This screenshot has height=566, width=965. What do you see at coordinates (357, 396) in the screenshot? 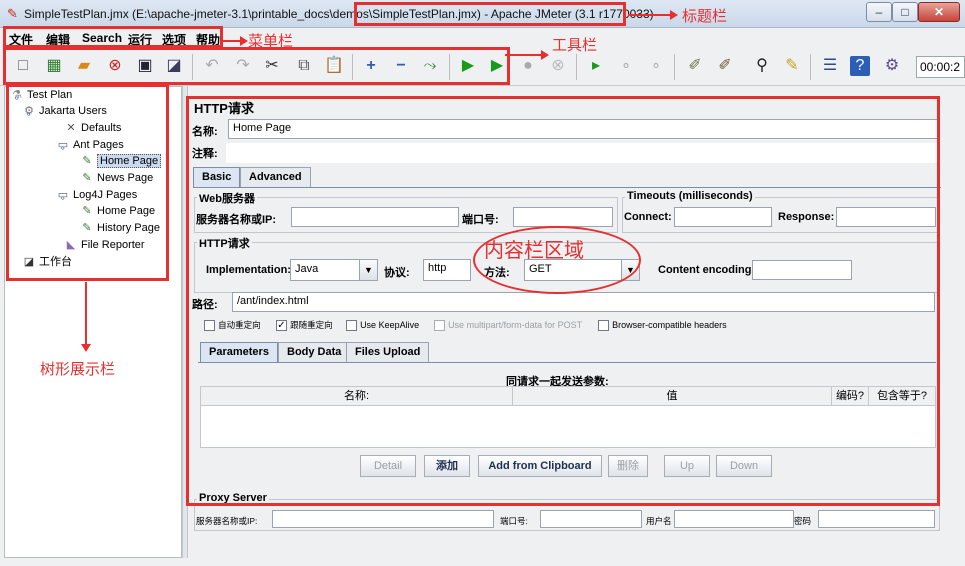
I see `column-header-name: 名称:` at bounding box center [357, 396].